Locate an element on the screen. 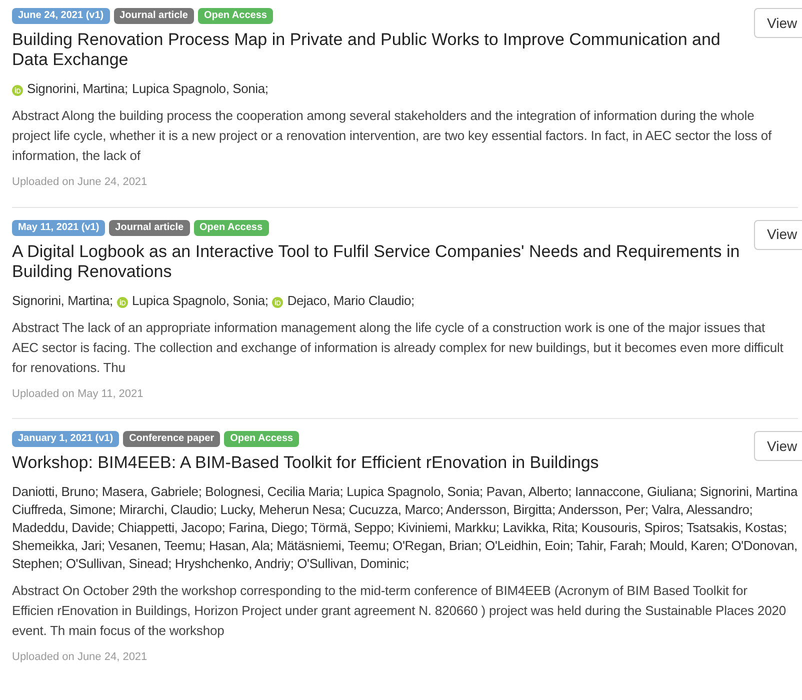 Image resolution: width=802 pixels, height=700 pixels. type-badge: Conference paper is located at coordinates (171, 439).